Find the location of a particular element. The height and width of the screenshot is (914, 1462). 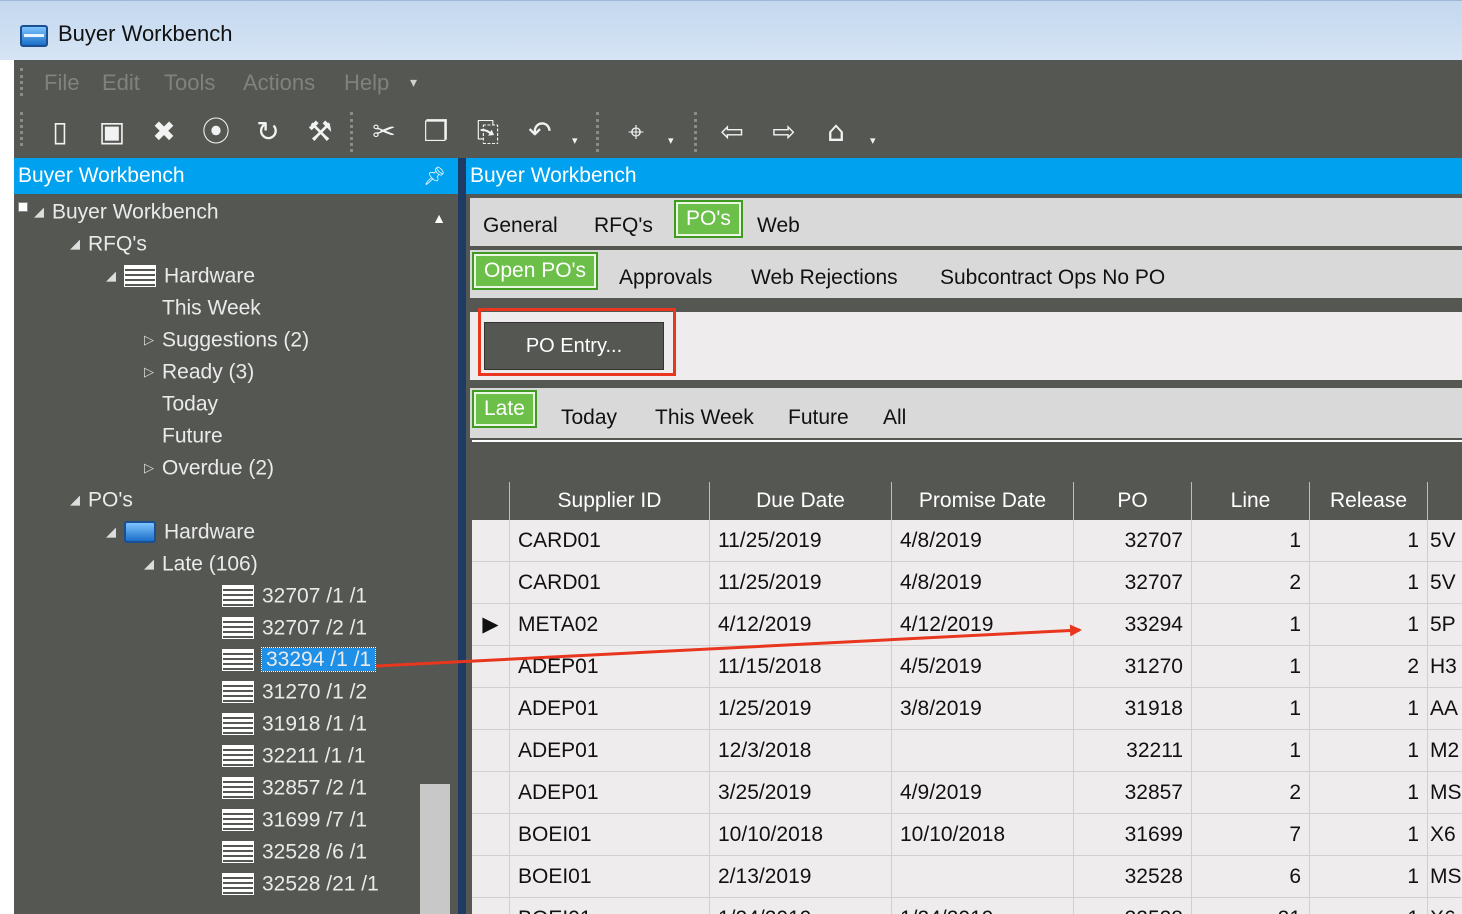

undo-dropdown-icon: ▾ is located at coordinates (575, 140).